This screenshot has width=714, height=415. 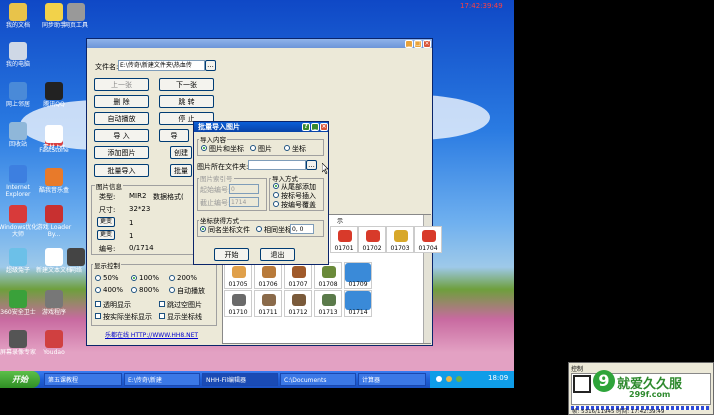 I want to click on grid-cell: 01708, so click(x=328, y=275).